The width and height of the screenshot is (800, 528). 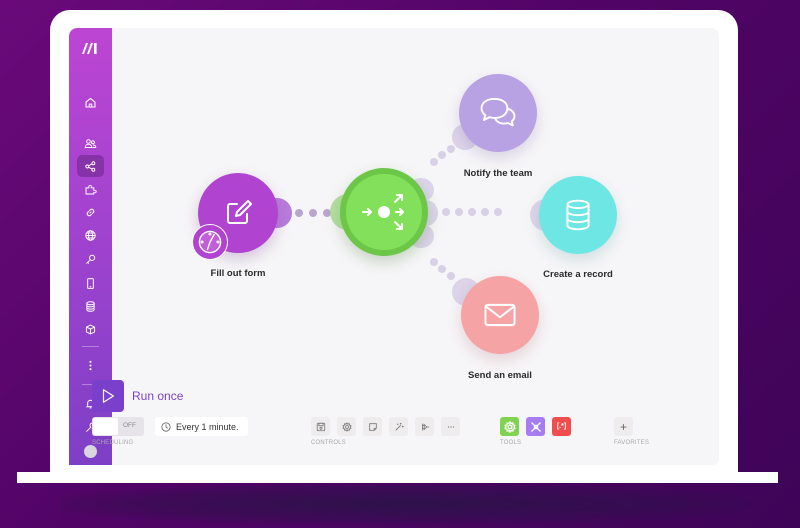 I want to click on node-label: Create a record, so click(x=578, y=274).